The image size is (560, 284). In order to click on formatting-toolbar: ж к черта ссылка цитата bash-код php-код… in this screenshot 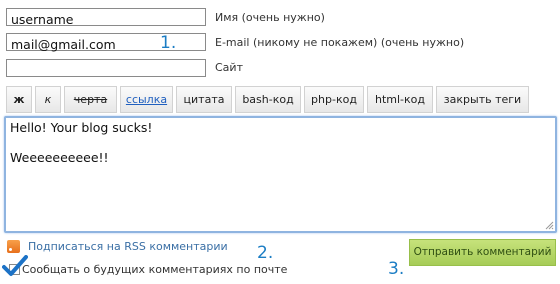, I will do `click(279, 99)`.